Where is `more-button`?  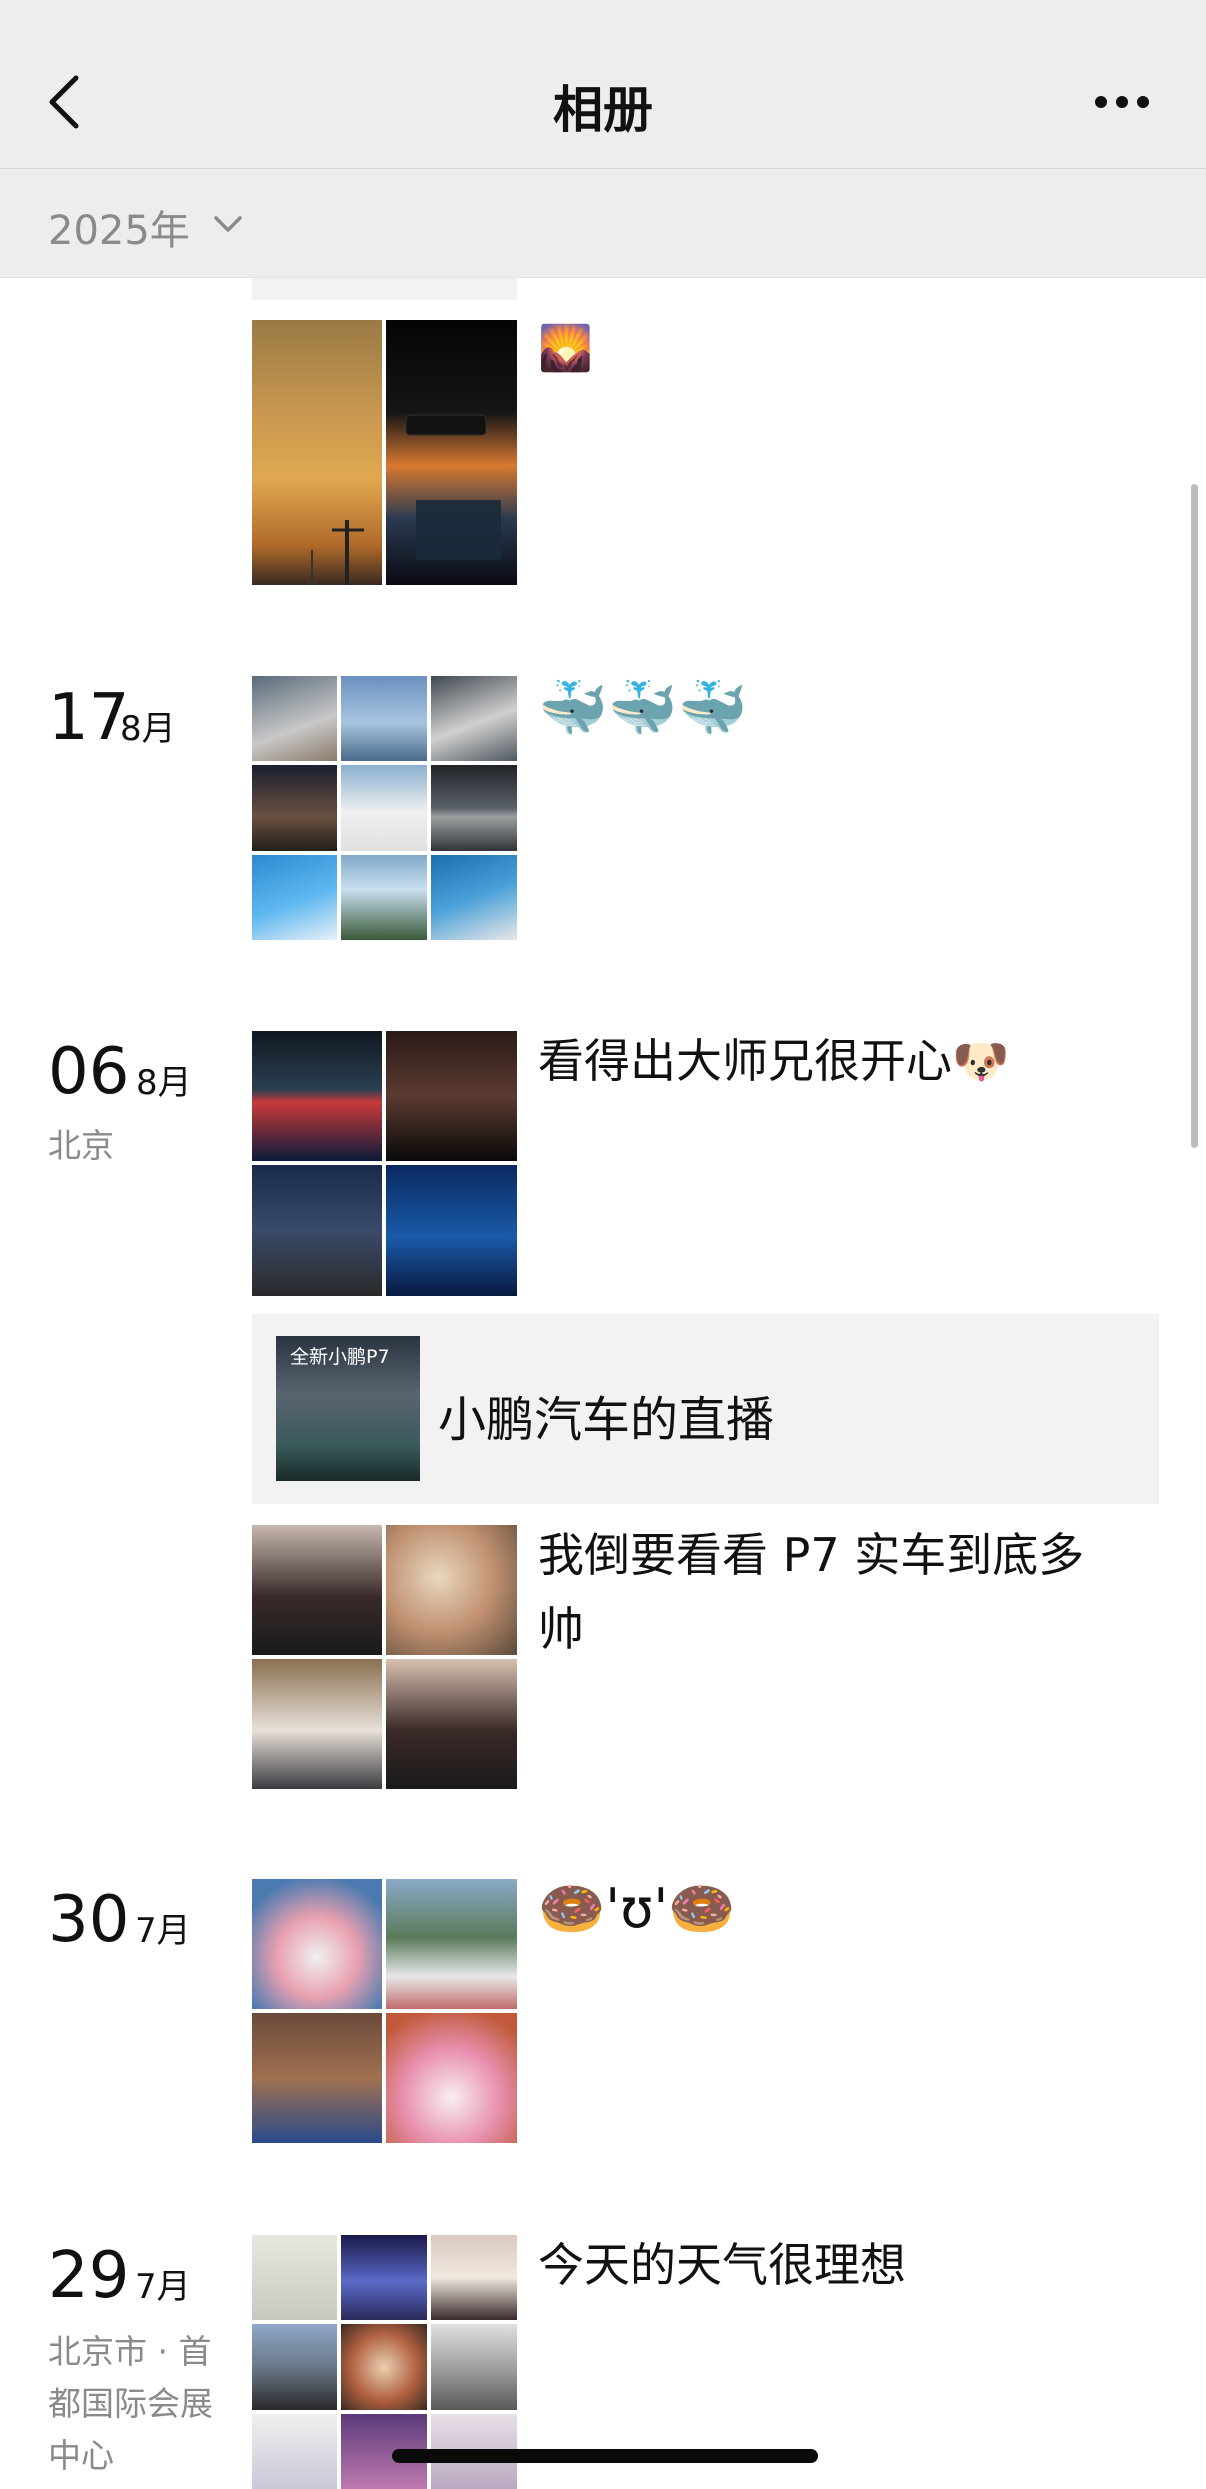 more-button is located at coordinates (1125, 100).